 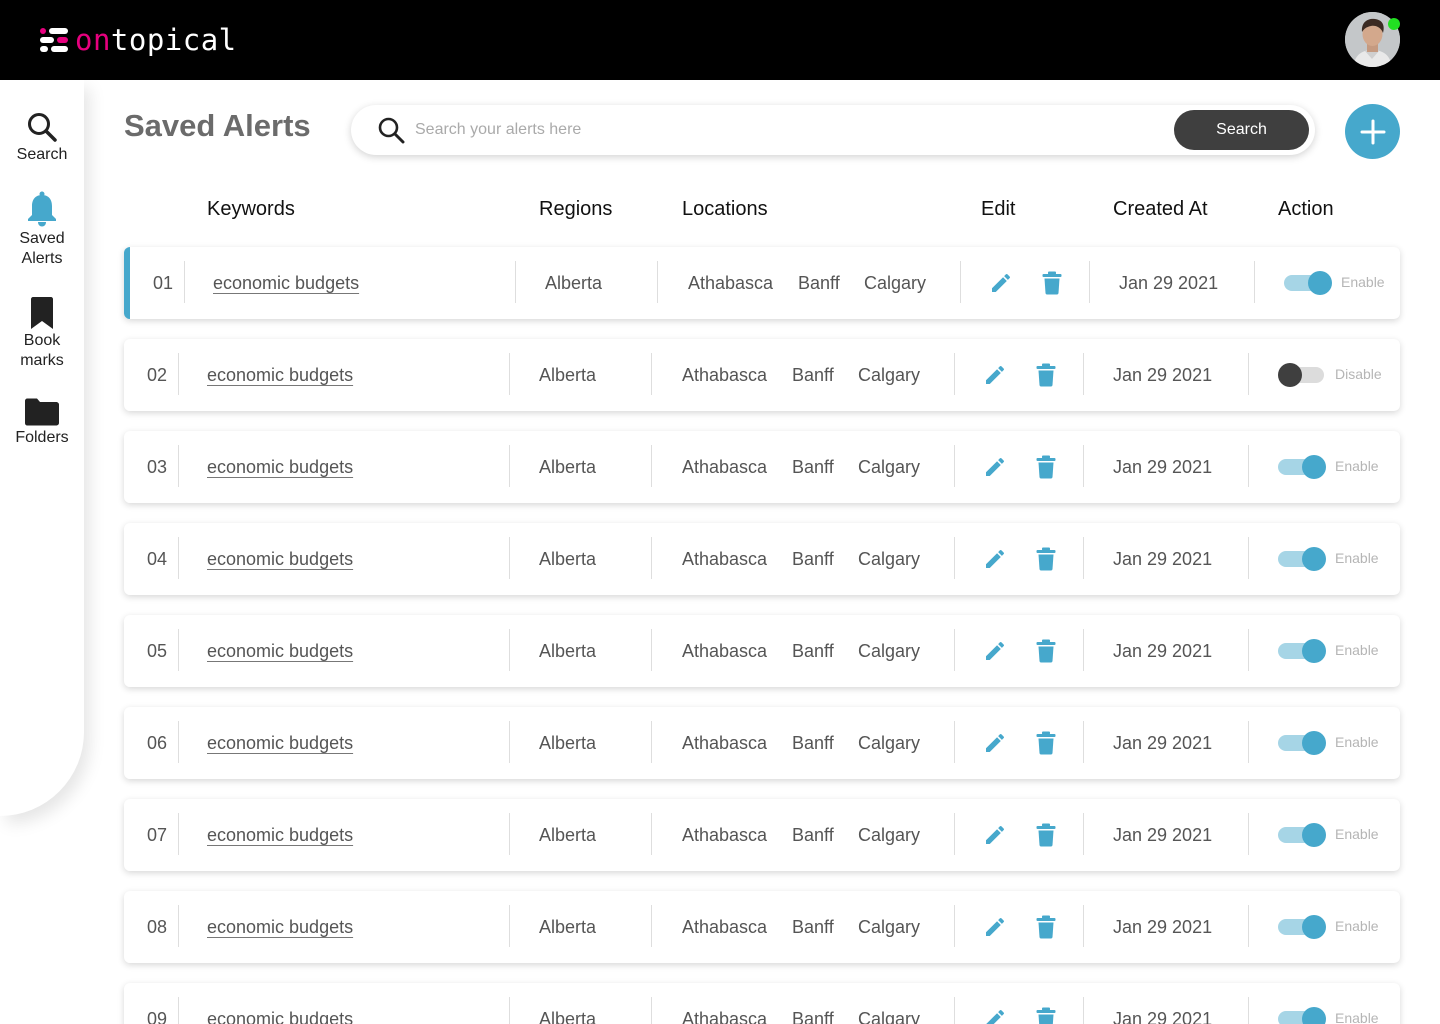 I want to click on online-status-dot, so click(x=1394, y=24).